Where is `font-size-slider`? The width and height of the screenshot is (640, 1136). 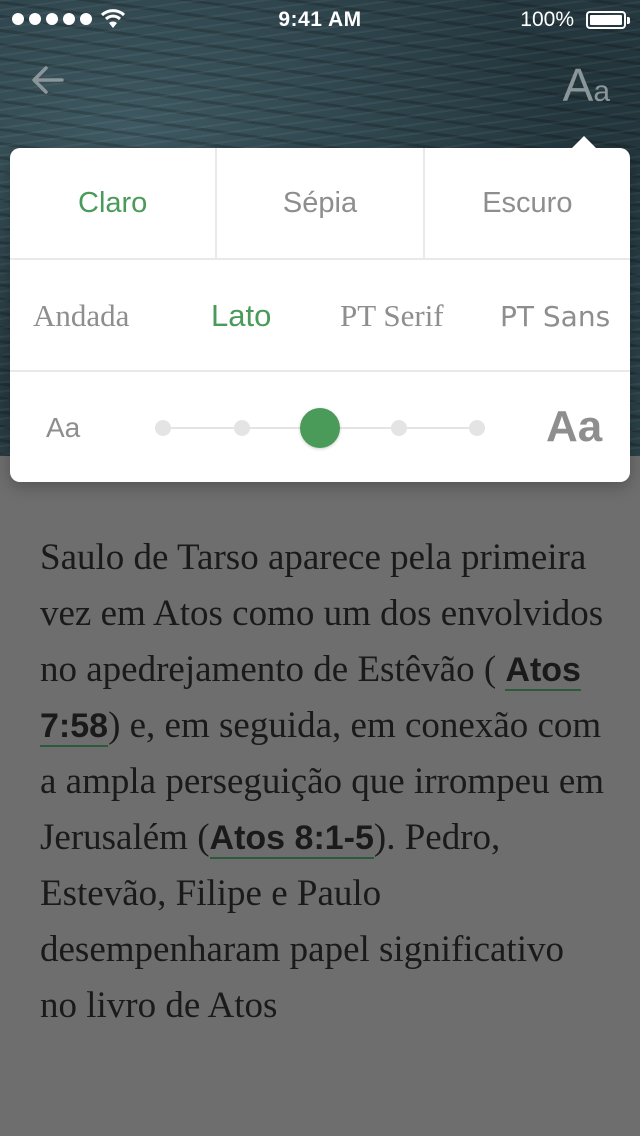 font-size-slider is located at coordinates (320, 428).